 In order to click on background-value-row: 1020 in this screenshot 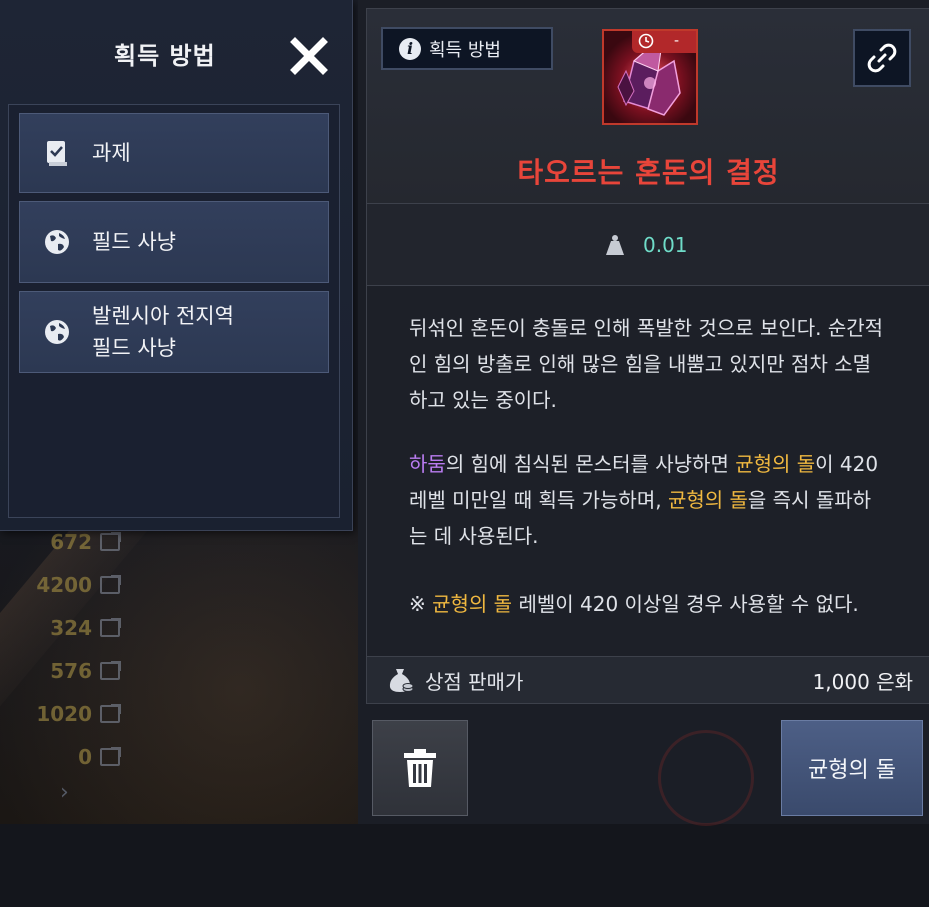, I will do `click(60, 713)`.